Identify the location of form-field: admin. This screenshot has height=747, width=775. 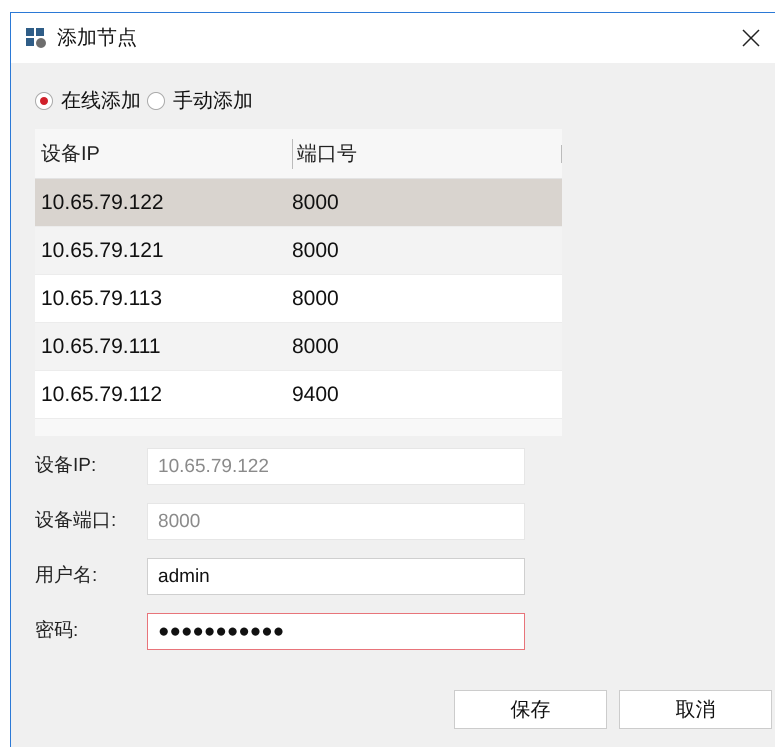
(336, 576).